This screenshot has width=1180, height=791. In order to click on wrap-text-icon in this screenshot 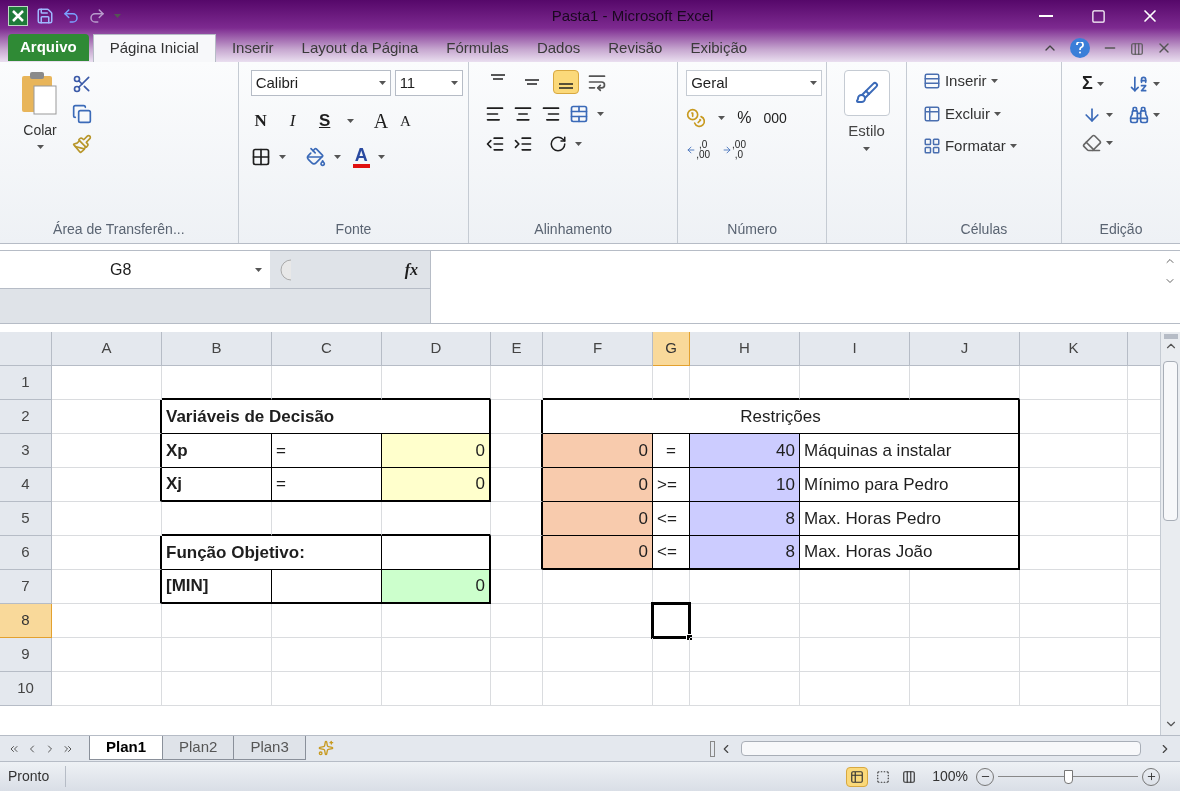, I will do `click(597, 82)`.